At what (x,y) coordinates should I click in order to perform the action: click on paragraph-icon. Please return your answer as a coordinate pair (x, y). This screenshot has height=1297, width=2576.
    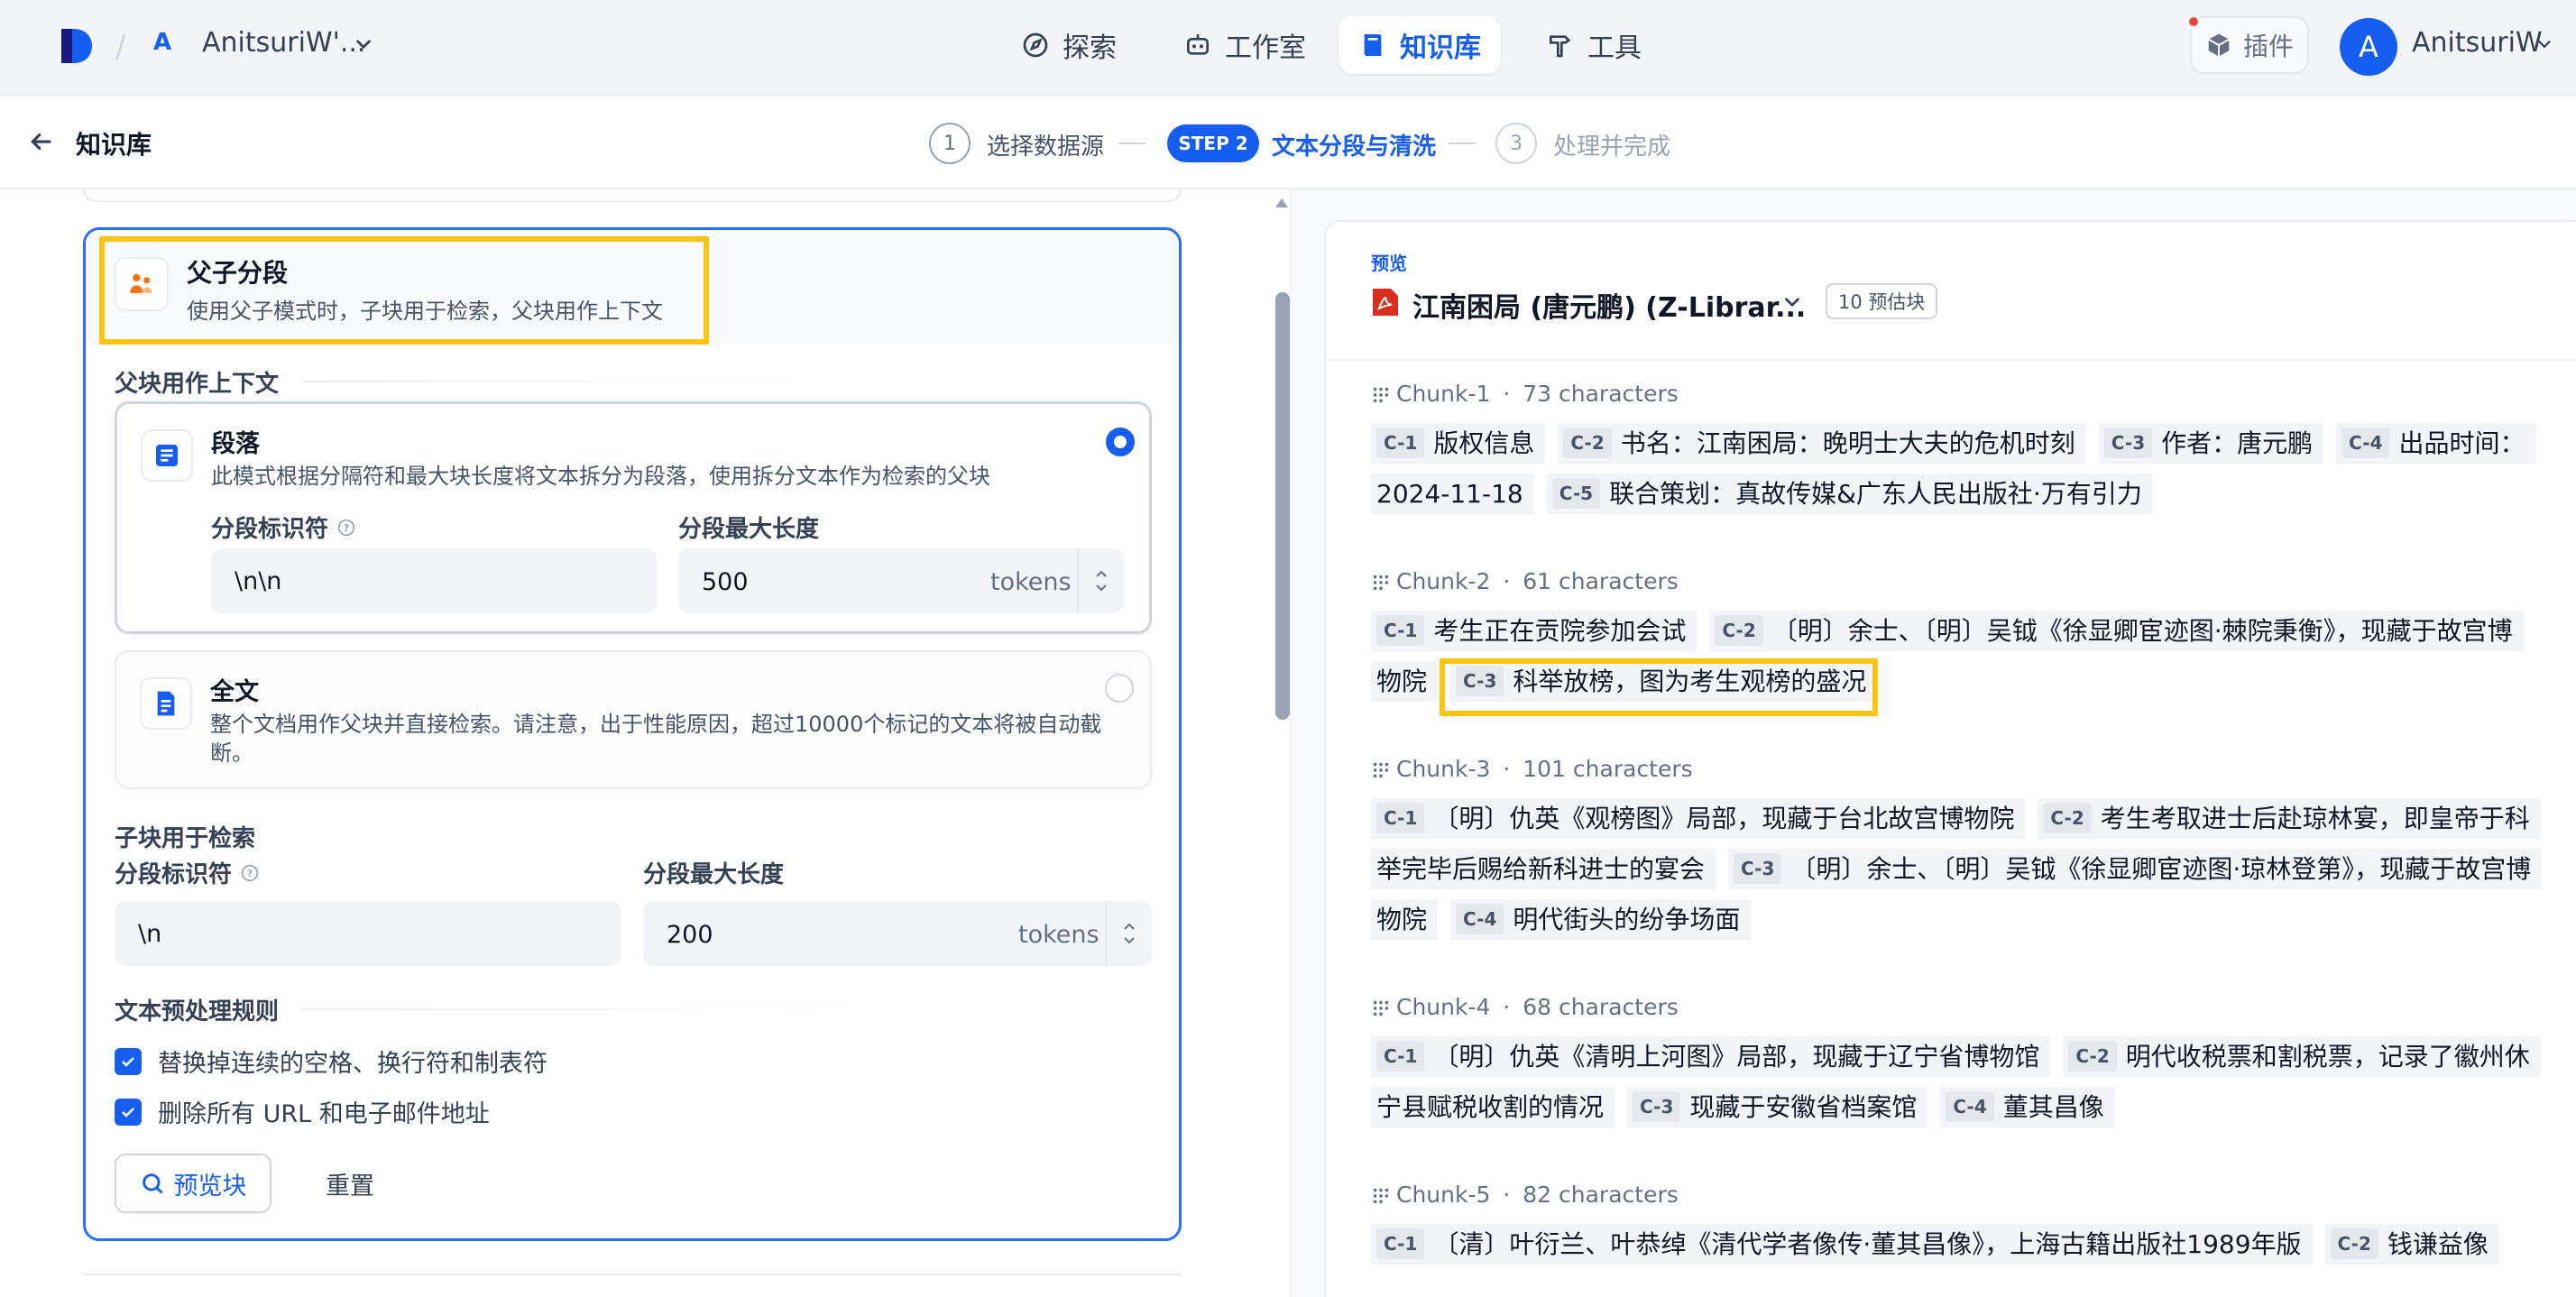
    Looking at the image, I should click on (167, 455).